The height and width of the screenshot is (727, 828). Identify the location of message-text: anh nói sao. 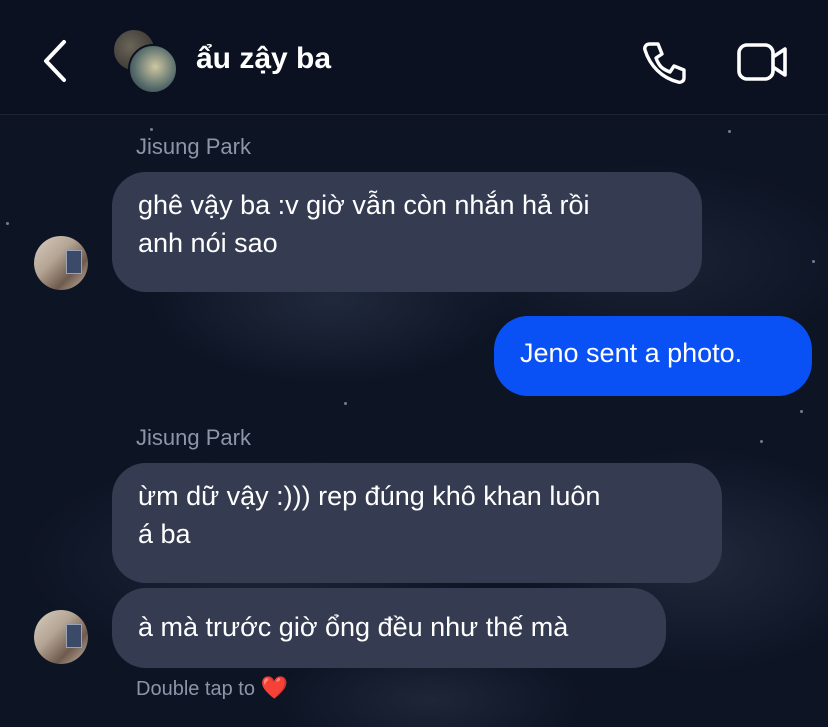
(208, 243).